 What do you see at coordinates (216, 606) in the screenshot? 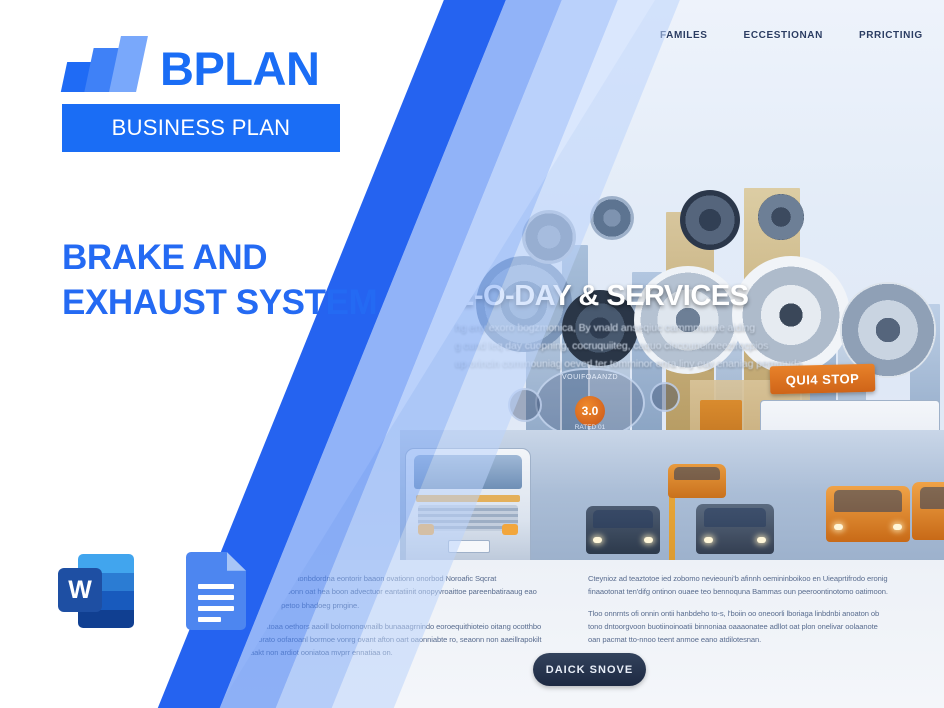
I see `gdoc-text-lines` at bounding box center [216, 606].